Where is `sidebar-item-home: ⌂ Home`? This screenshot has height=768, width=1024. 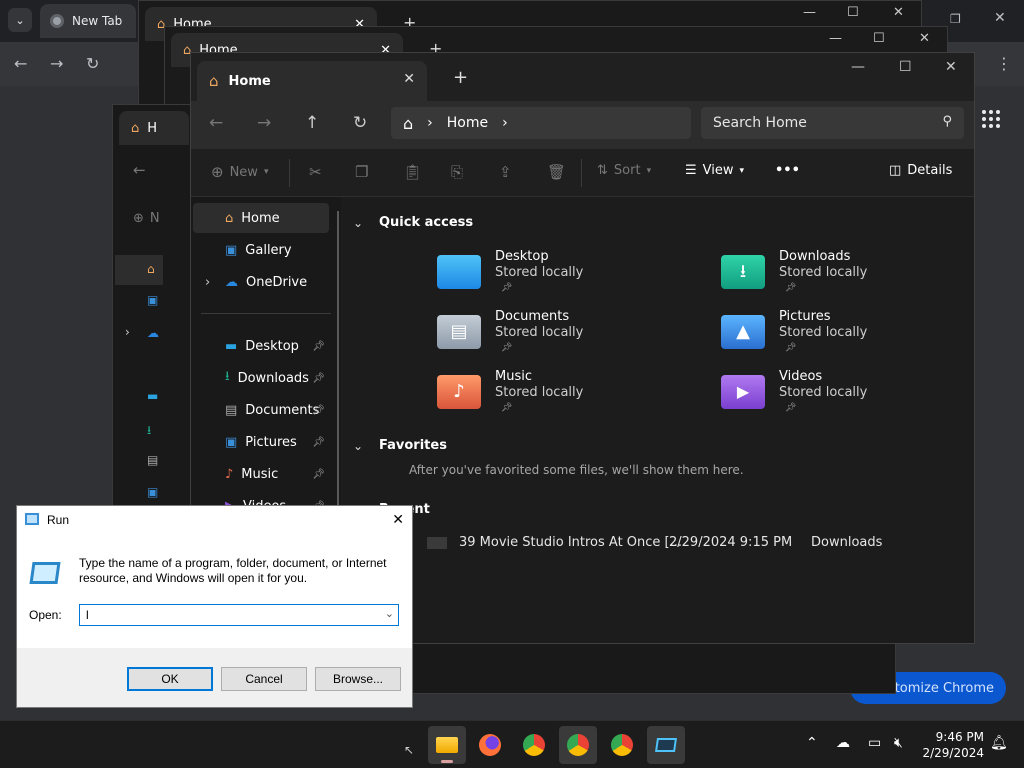 sidebar-item-home: ⌂ Home is located at coordinates (261, 218).